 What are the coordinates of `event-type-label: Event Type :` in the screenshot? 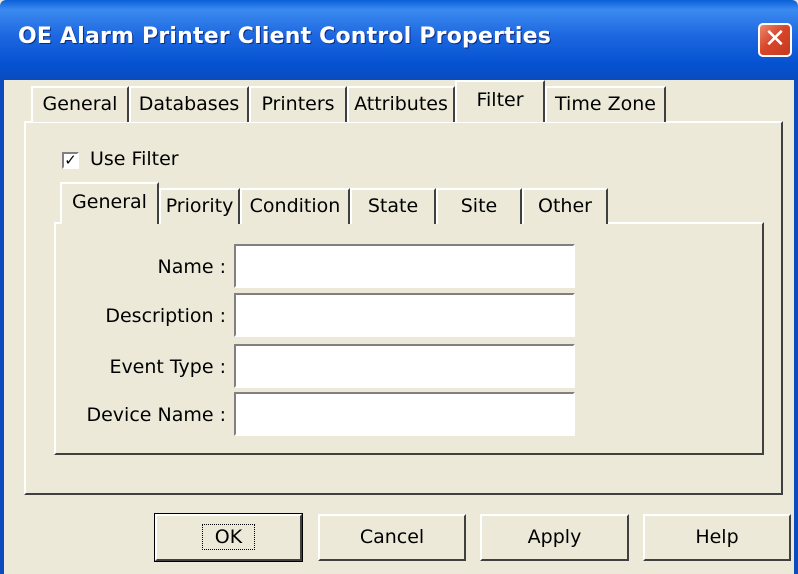 It's located at (167, 367).